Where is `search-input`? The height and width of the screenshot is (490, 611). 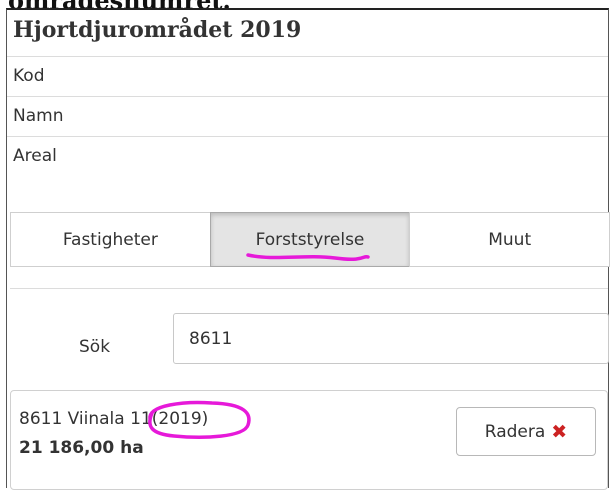
search-input is located at coordinates (391, 338).